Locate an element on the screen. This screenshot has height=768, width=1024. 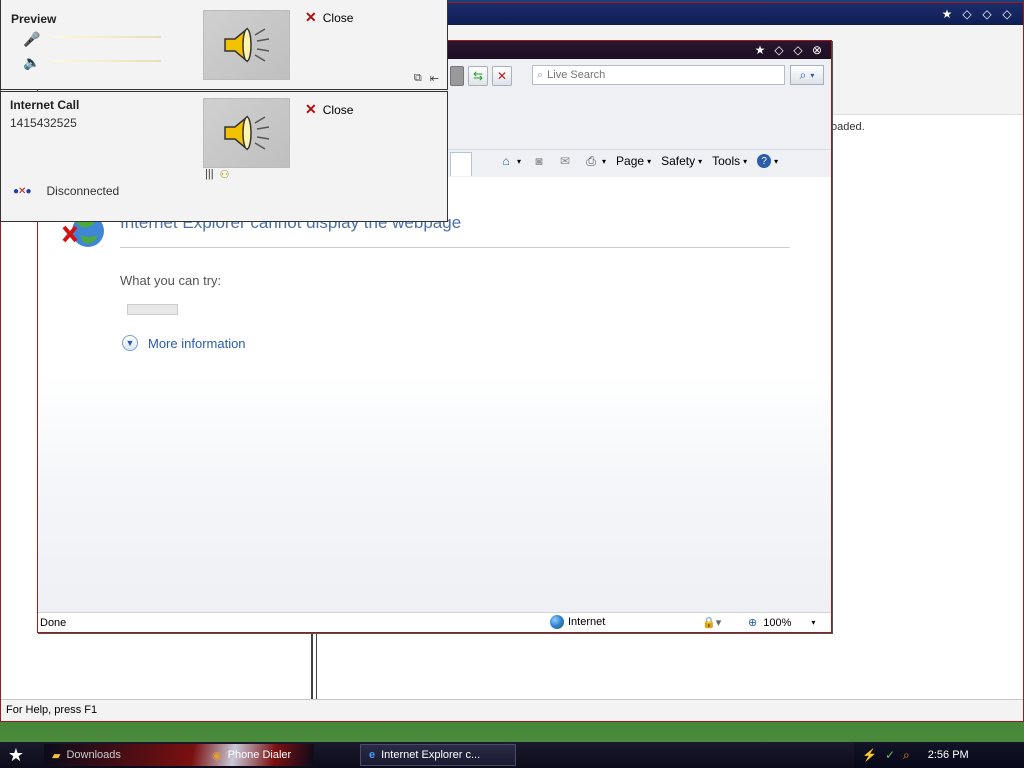
preview-panel: Preview 🎤 🔈 ✕ Close ⧉ ⇤ is located at coordinates (224, 45).